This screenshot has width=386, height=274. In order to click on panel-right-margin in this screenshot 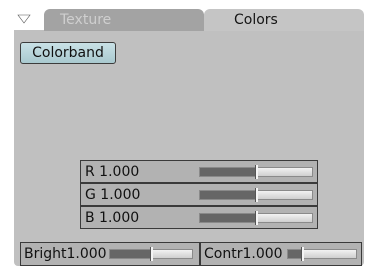, I will do `click(375, 150)`.